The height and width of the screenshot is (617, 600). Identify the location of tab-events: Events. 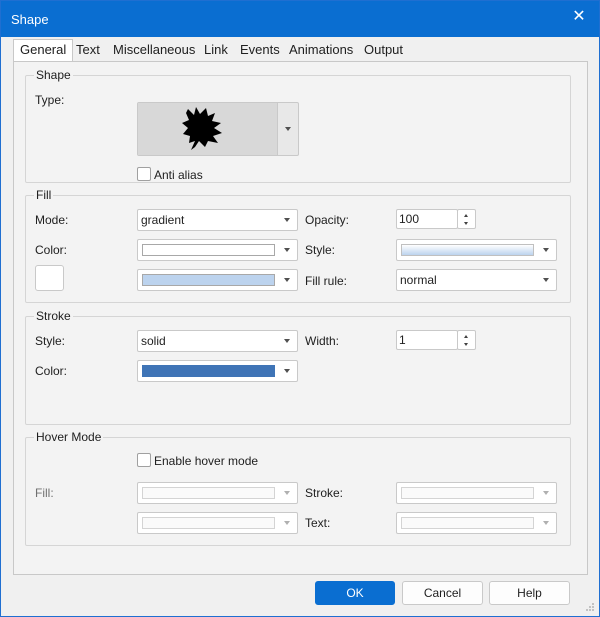
(260, 50).